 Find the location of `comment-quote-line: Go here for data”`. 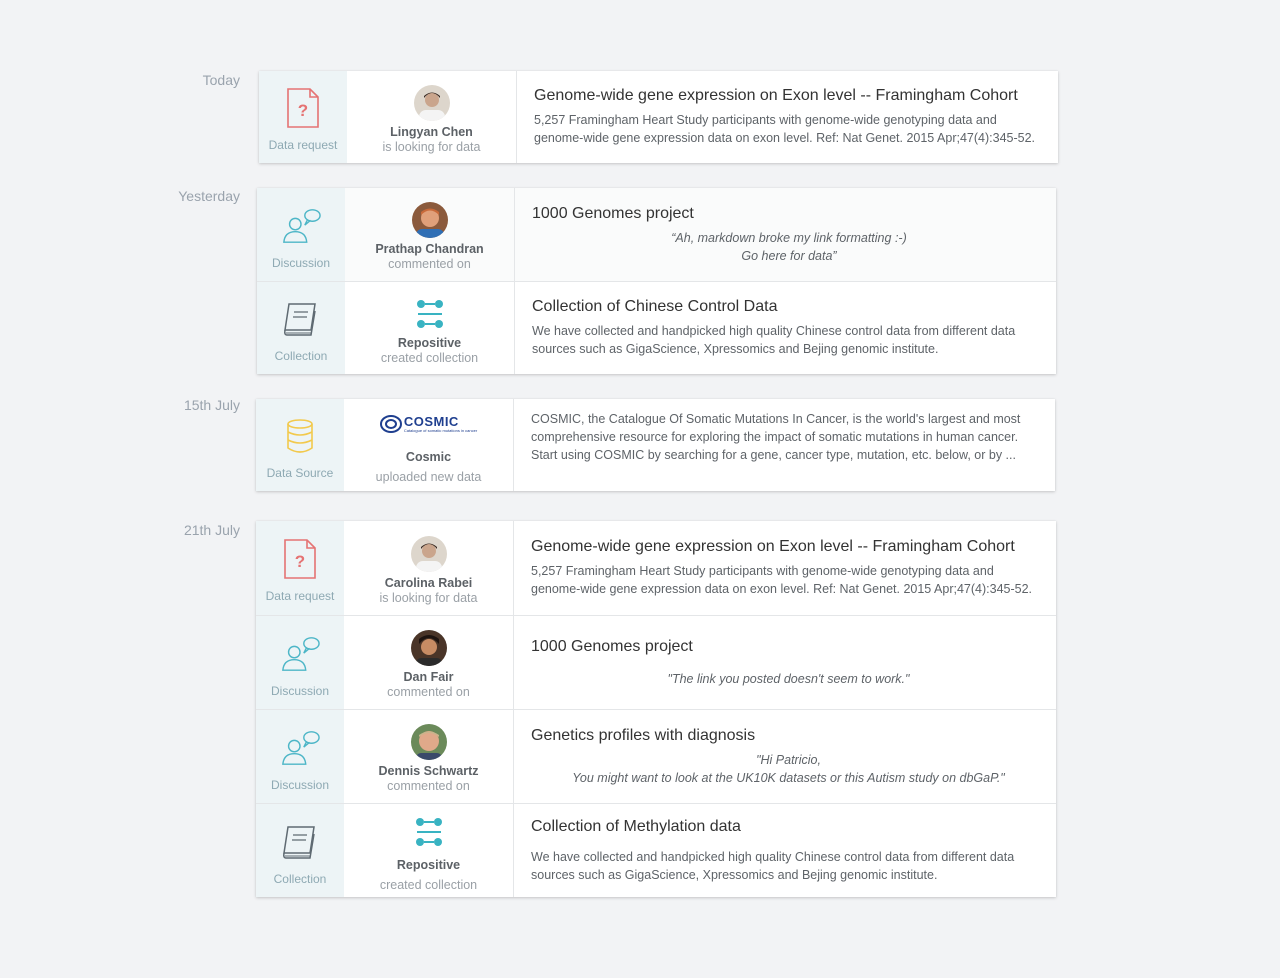

comment-quote-line: Go here for data” is located at coordinates (789, 255).